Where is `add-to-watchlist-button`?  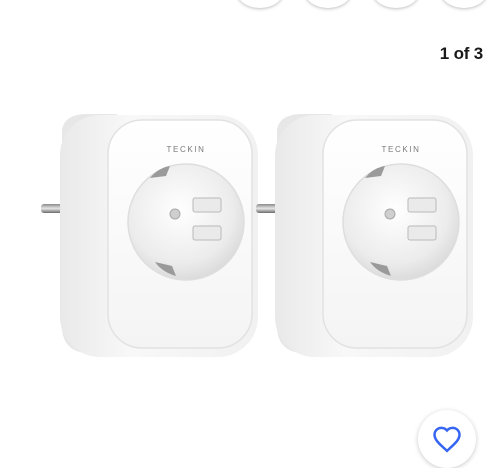 add-to-watchlist-button is located at coordinates (447, 439).